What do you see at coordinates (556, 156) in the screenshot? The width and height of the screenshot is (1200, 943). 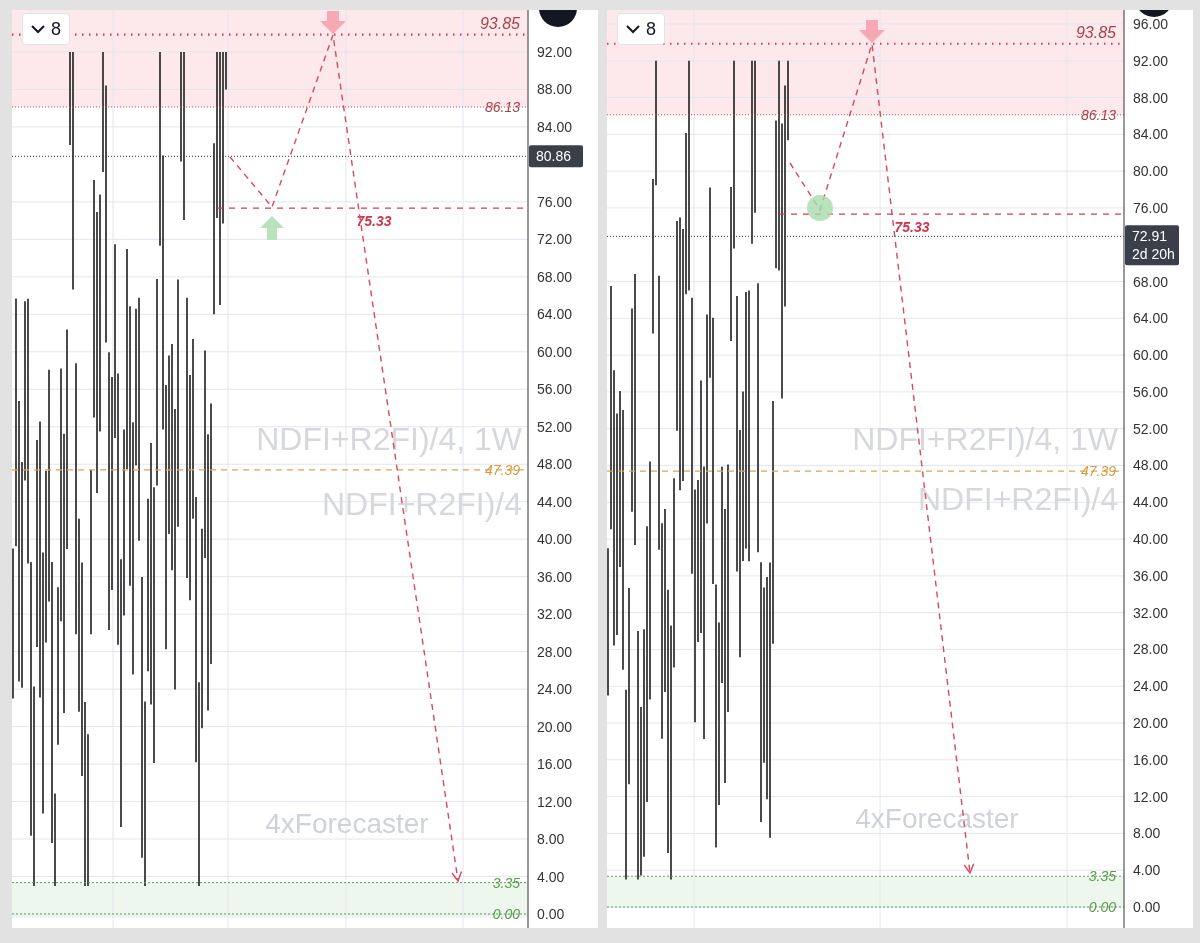 I see `last-price-tag: 80.86` at bounding box center [556, 156].